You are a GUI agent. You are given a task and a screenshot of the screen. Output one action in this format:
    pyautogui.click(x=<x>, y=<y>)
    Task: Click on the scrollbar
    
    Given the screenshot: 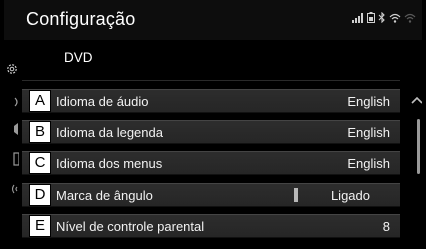 What is the action you would take?
    pyautogui.click(x=418, y=146)
    